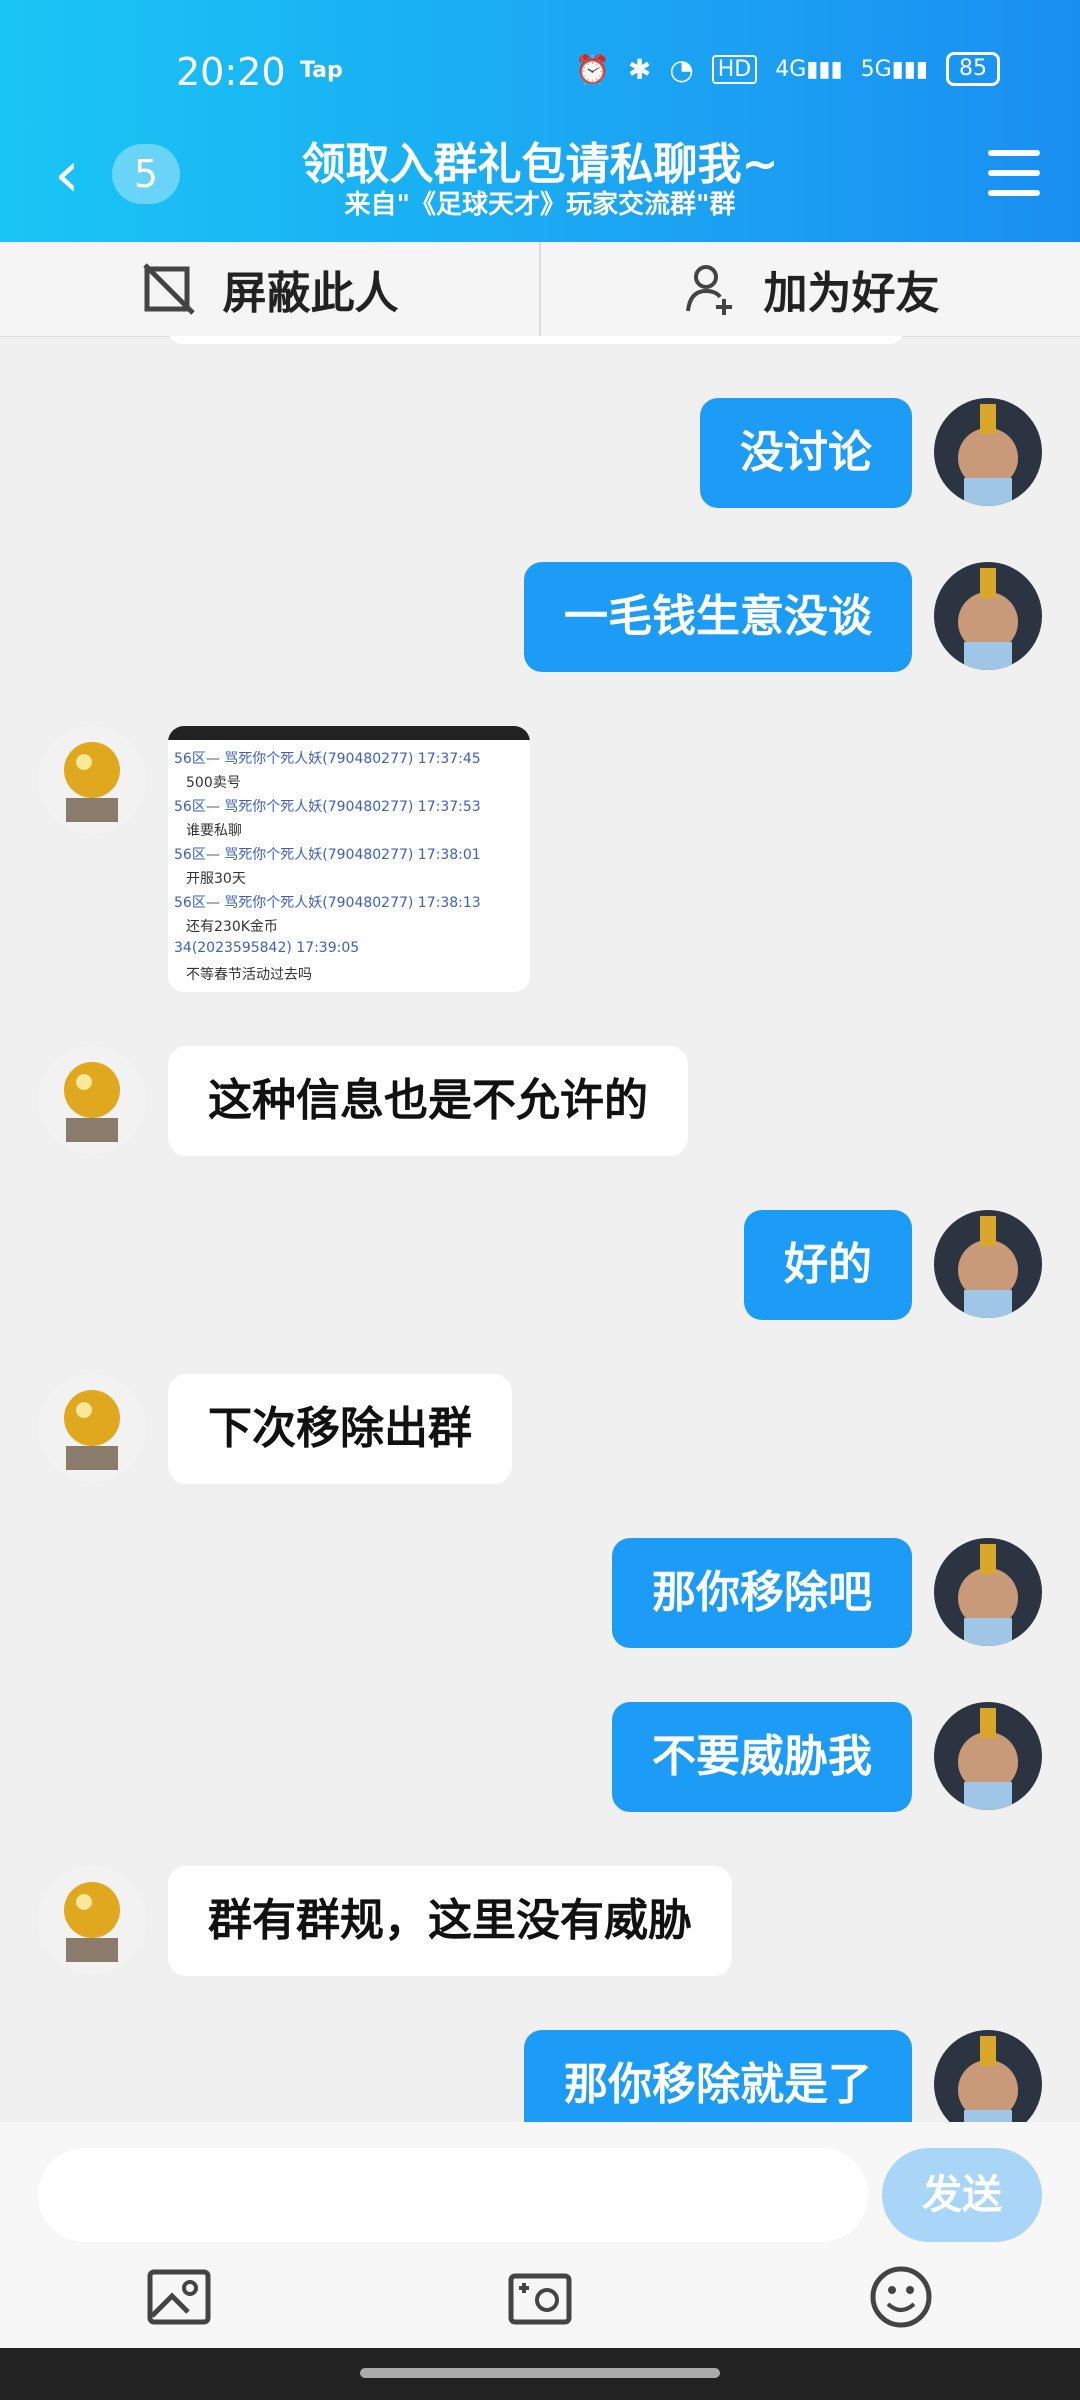 The image size is (1080, 2400). I want to click on add-friend-label: 加为好友, so click(851, 293).